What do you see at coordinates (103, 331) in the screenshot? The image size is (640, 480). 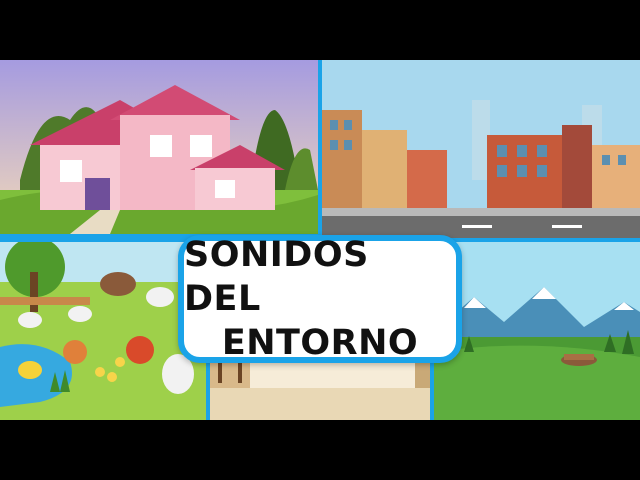 I see `farm-scene` at bounding box center [103, 331].